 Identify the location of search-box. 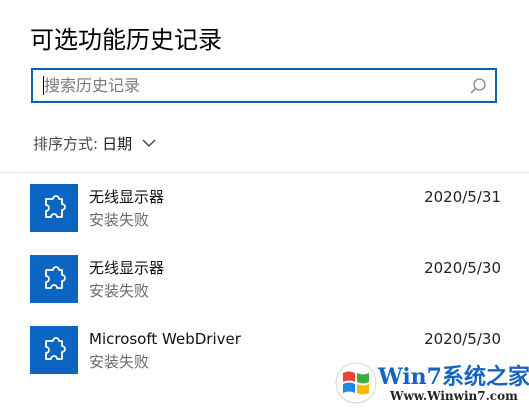
(264, 85).